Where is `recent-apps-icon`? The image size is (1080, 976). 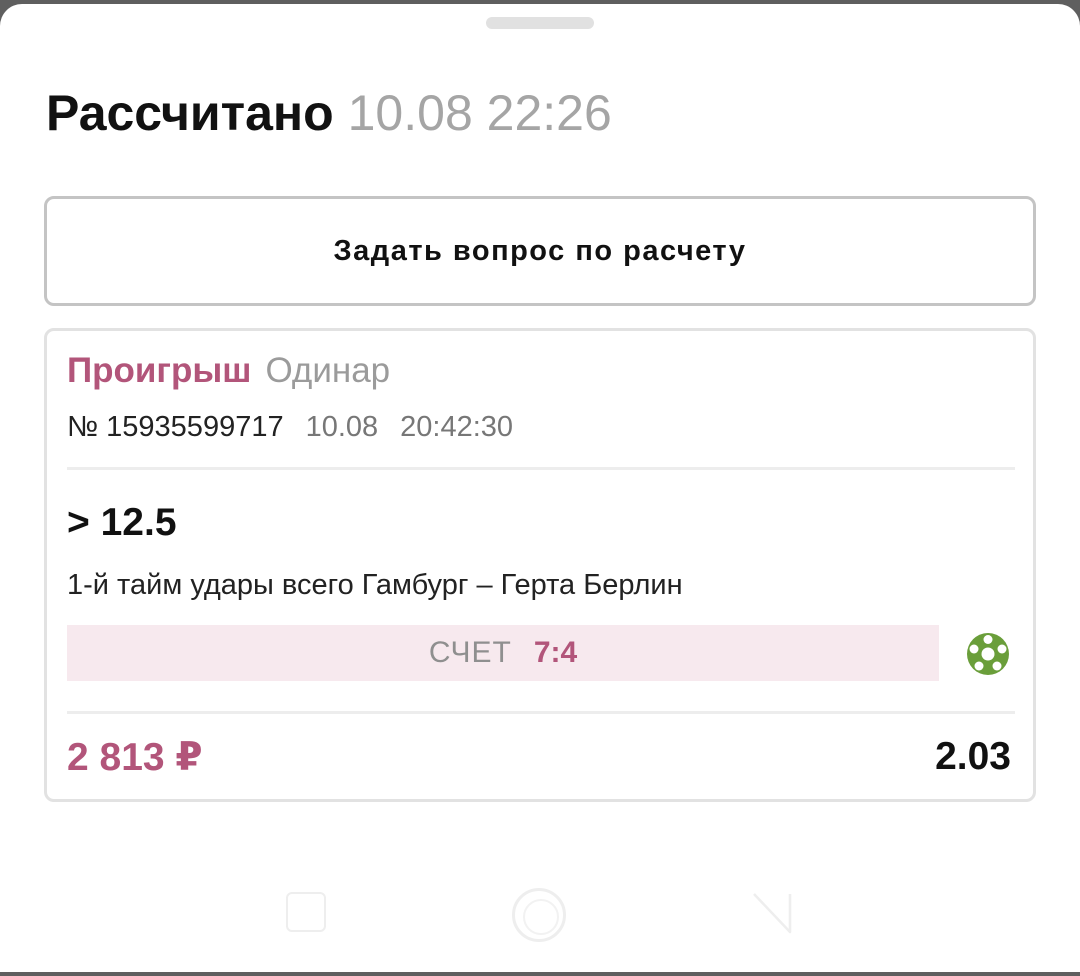
recent-apps-icon is located at coordinates (306, 912).